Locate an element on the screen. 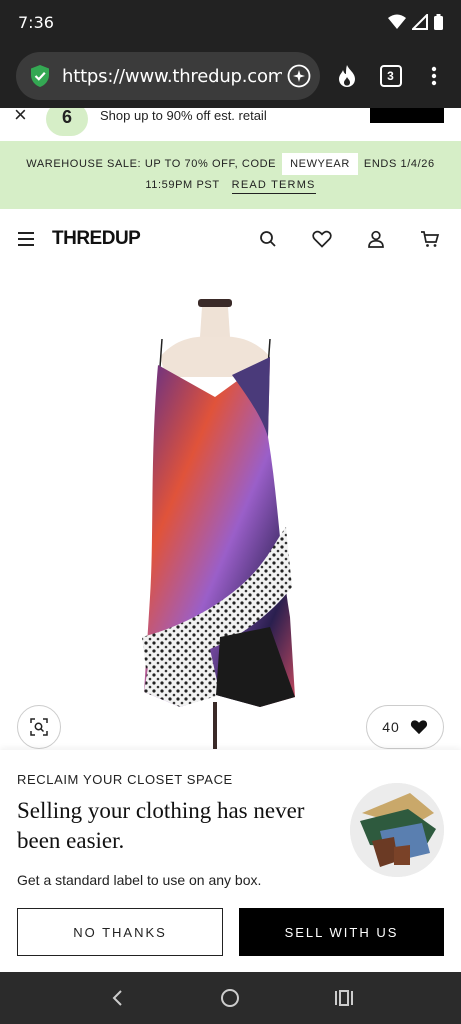 The image size is (461, 1024). clothing-pile-image is located at coordinates (397, 830).